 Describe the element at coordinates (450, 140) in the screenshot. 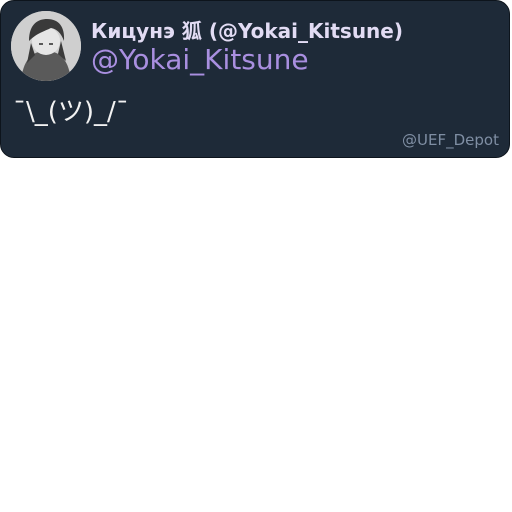

I see `watermark-label: @UEF_Depot` at that location.